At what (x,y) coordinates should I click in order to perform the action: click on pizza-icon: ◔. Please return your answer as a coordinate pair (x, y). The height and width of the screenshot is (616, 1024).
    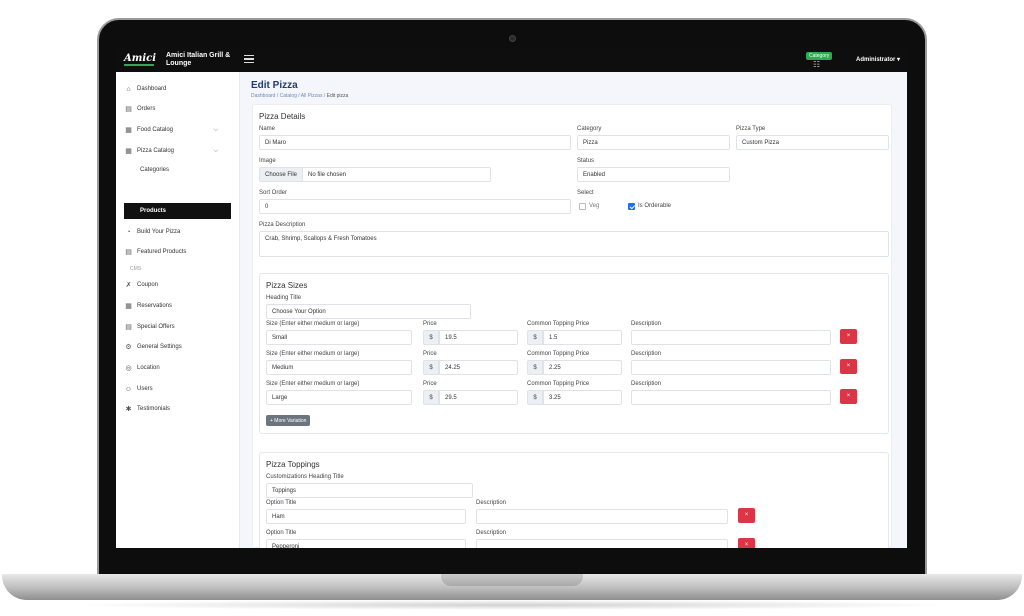
    Looking at the image, I should click on (128, 232).